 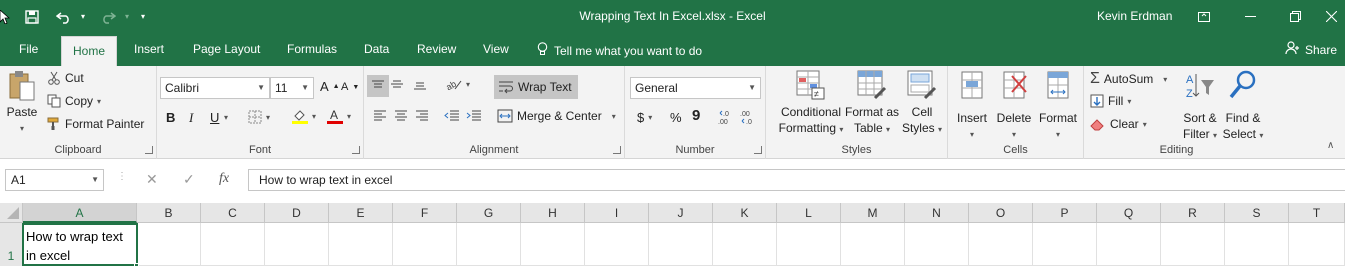 What do you see at coordinates (350, 87) in the screenshot?
I see `decrease-font-icon: A ▼` at bounding box center [350, 87].